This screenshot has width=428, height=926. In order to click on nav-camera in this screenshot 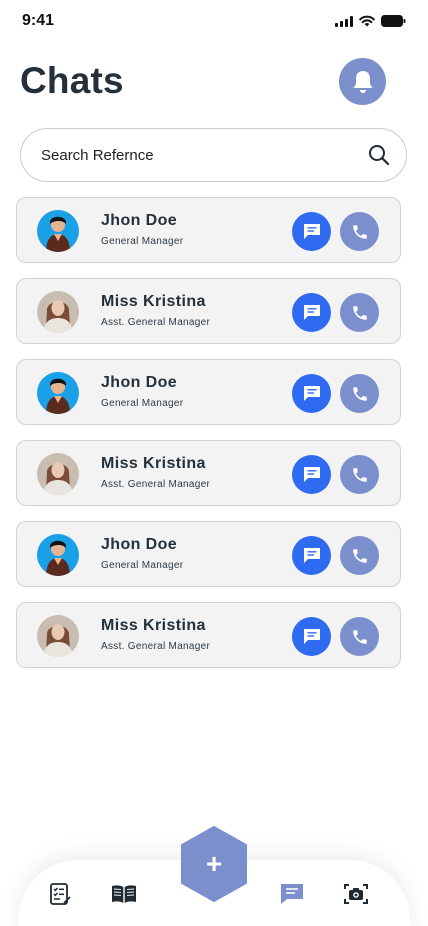, I will do `click(356, 894)`.